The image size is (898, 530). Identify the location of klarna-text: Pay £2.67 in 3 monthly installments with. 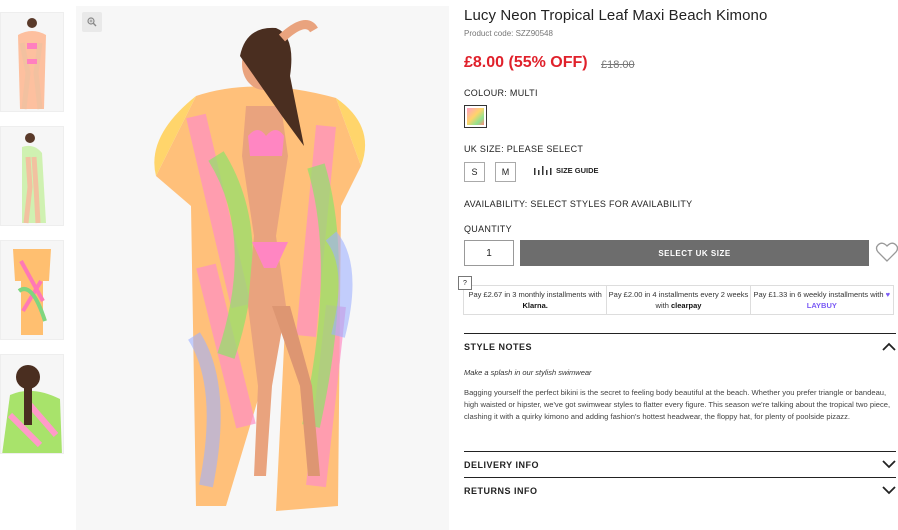
(535, 294).